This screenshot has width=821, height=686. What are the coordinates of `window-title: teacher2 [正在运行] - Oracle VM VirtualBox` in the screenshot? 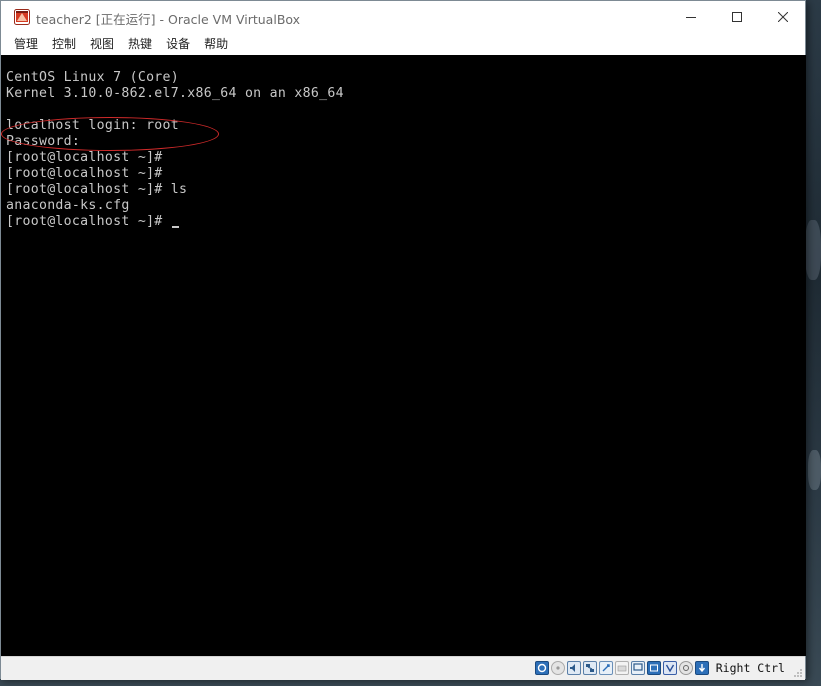 It's located at (168, 19).